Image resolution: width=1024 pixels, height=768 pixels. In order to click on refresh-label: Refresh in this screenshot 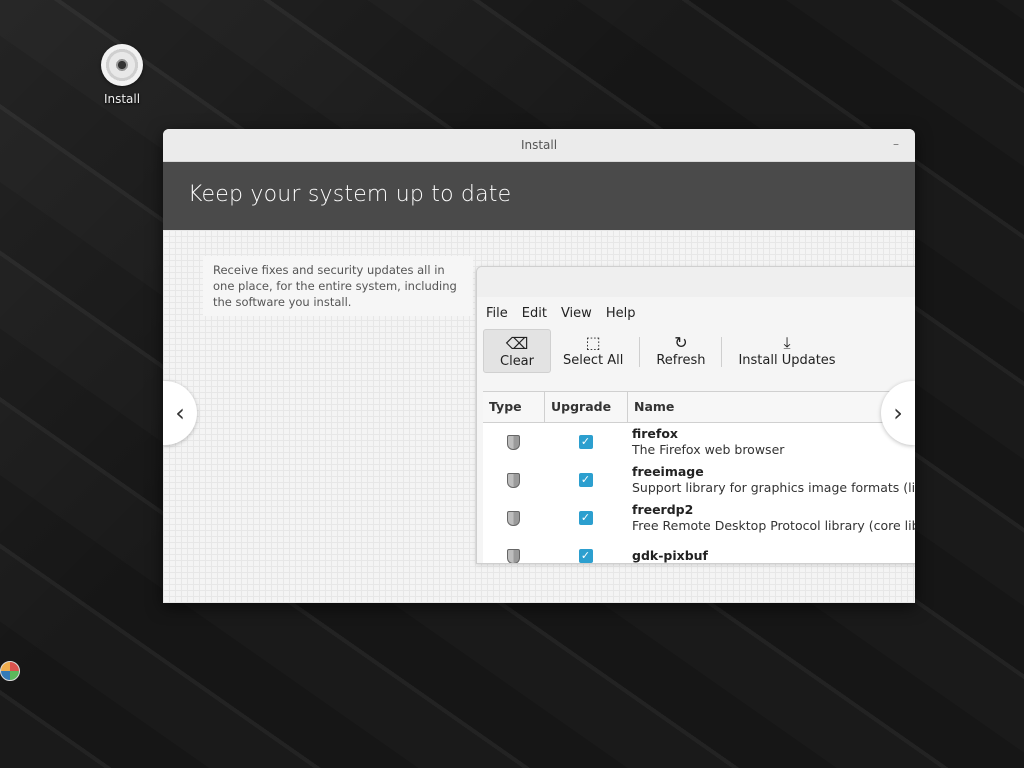, I will do `click(681, 360)`.